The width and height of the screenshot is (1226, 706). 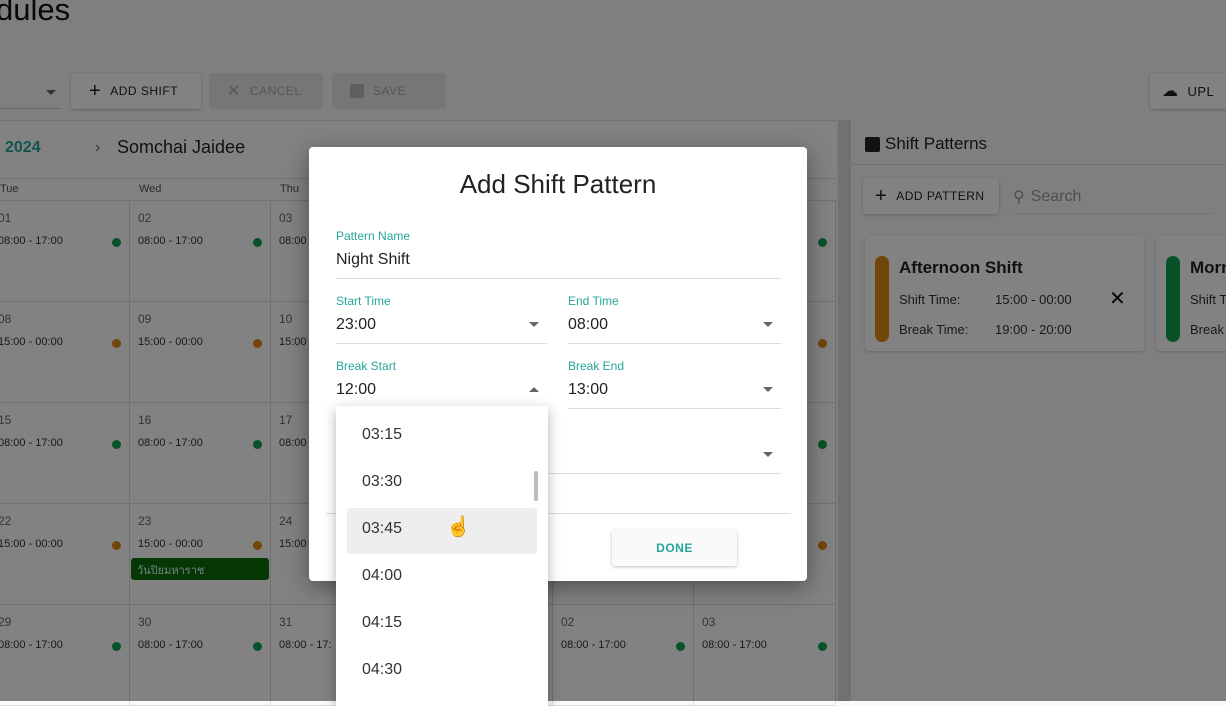 I want to click on field-label: Break End, so click(x=596, y=366).